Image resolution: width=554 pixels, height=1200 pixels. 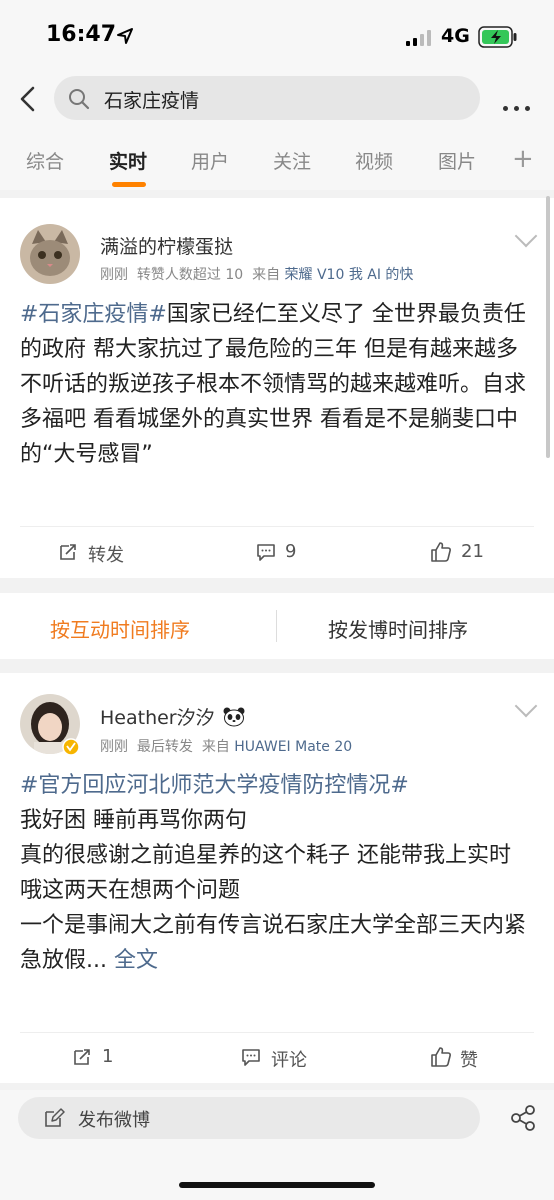 I want to click on add-tab-icon: +, so click(x=523, y=159).